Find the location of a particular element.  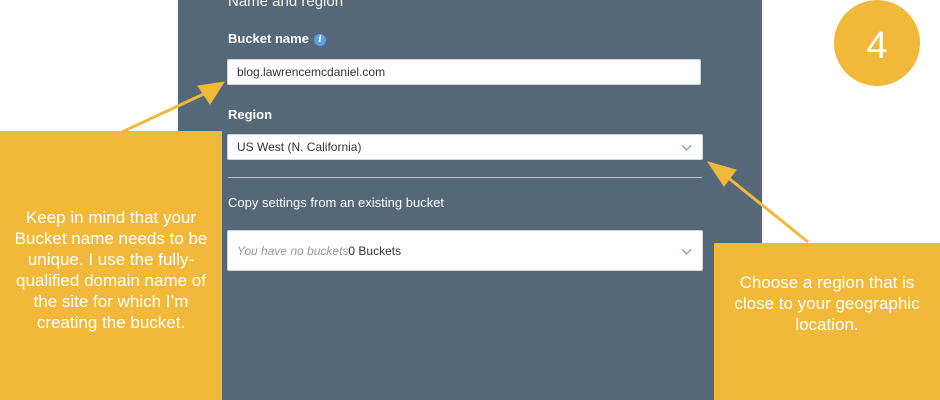

arrow-head-left is located at coordinates (211, 93).